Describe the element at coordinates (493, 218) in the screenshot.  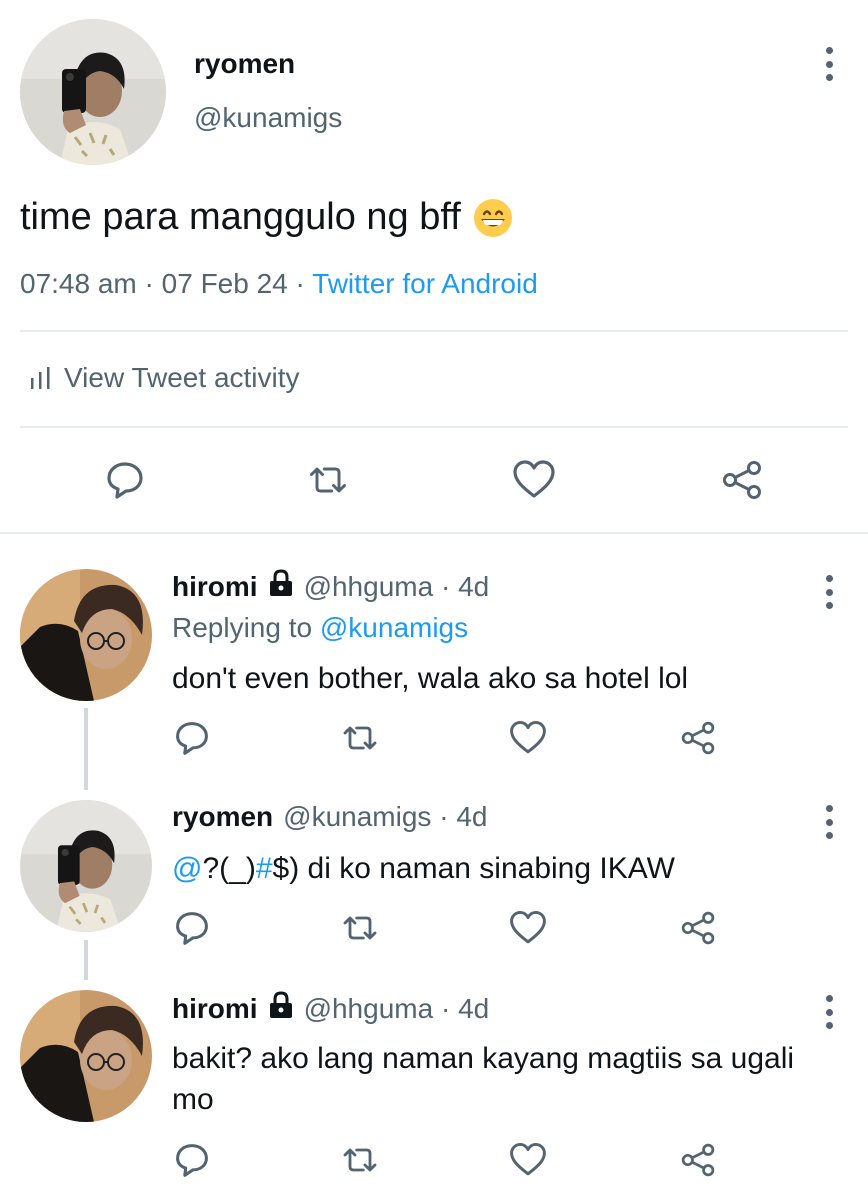
I see `grinning-emoji-icon` at that location.